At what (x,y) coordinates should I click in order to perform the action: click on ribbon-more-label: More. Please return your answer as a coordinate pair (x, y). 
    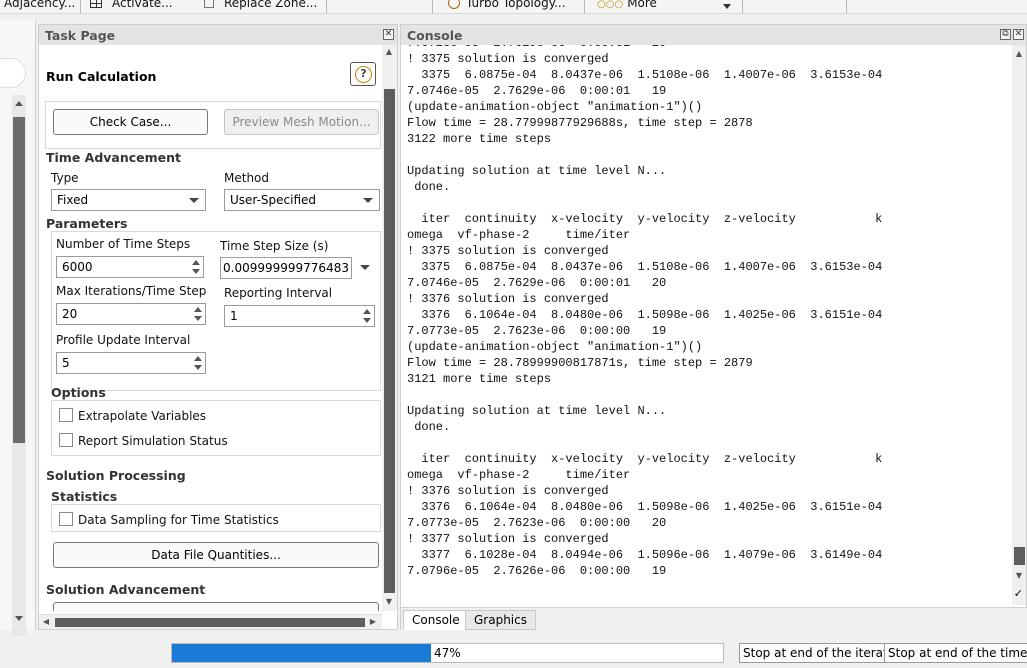
    Looking at the image, I should click on (642, 5).